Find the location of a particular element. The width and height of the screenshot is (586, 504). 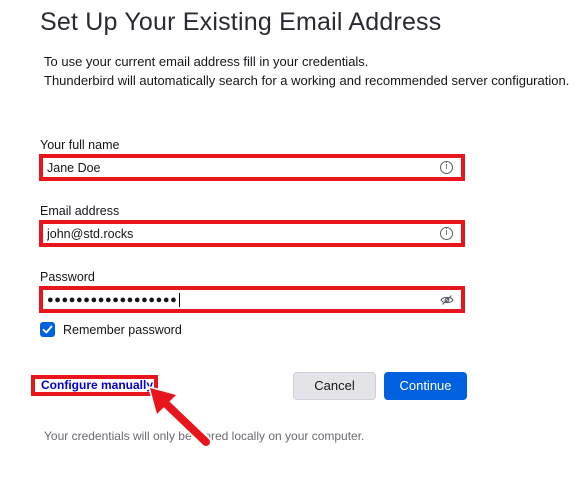

password-field is located at coordinates (252, 299).